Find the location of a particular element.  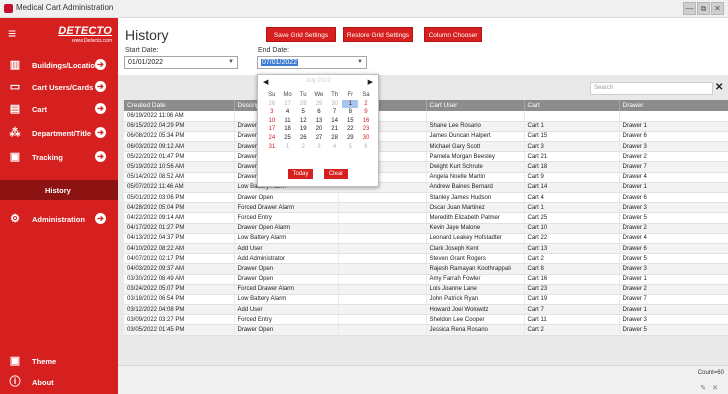

column-header-cart-user: Cart User is located at coordinates (475, 105).